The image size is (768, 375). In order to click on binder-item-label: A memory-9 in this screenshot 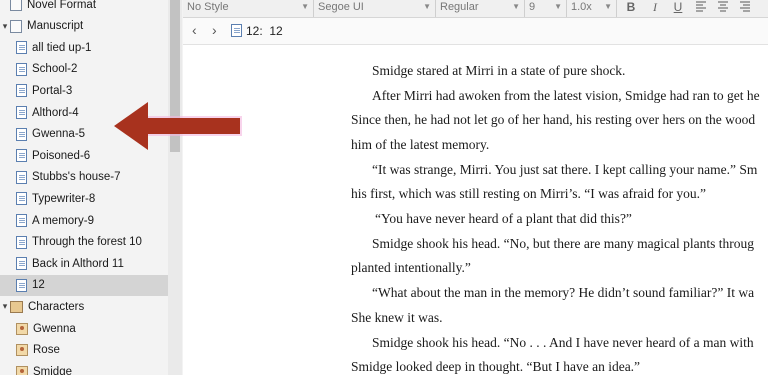, I will do `click(63, 220)`.